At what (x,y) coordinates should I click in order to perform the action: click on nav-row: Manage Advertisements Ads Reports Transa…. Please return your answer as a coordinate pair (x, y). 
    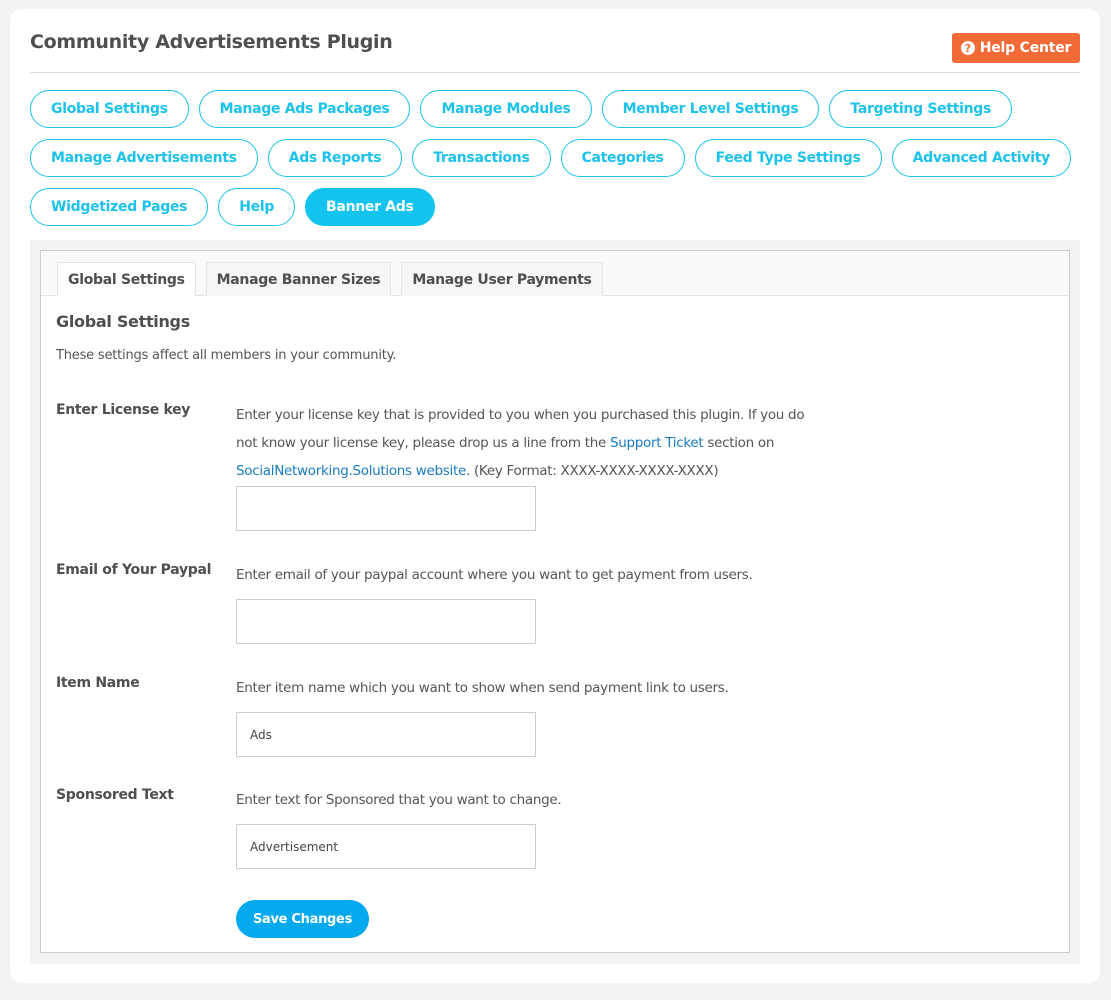
    Looking at the image, I should click on (560, 158).